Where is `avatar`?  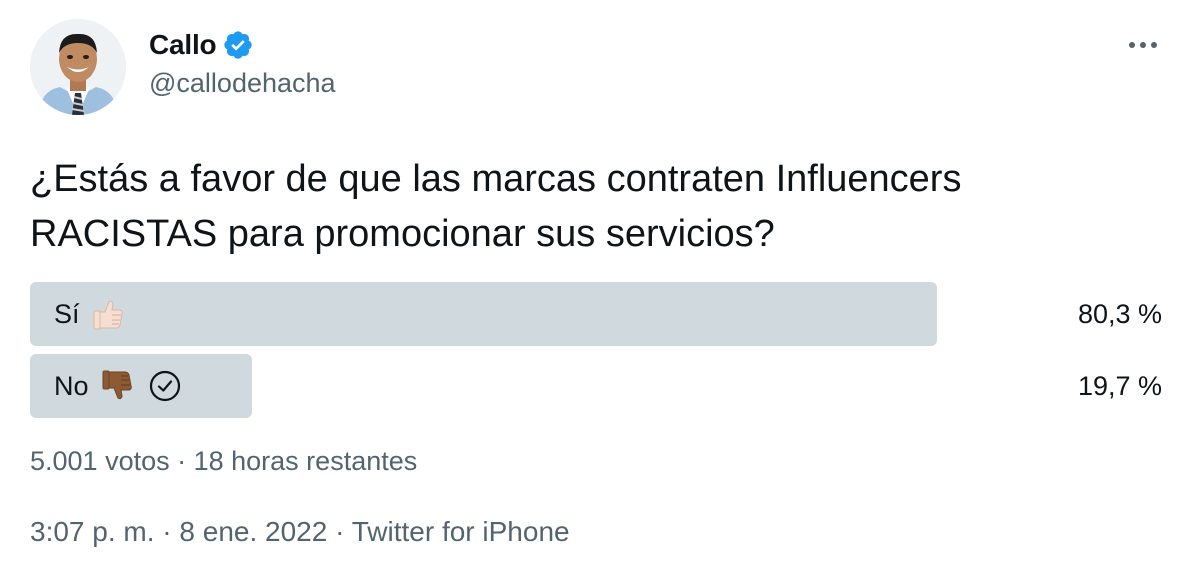 avatar is located at coordinates (78, 67).